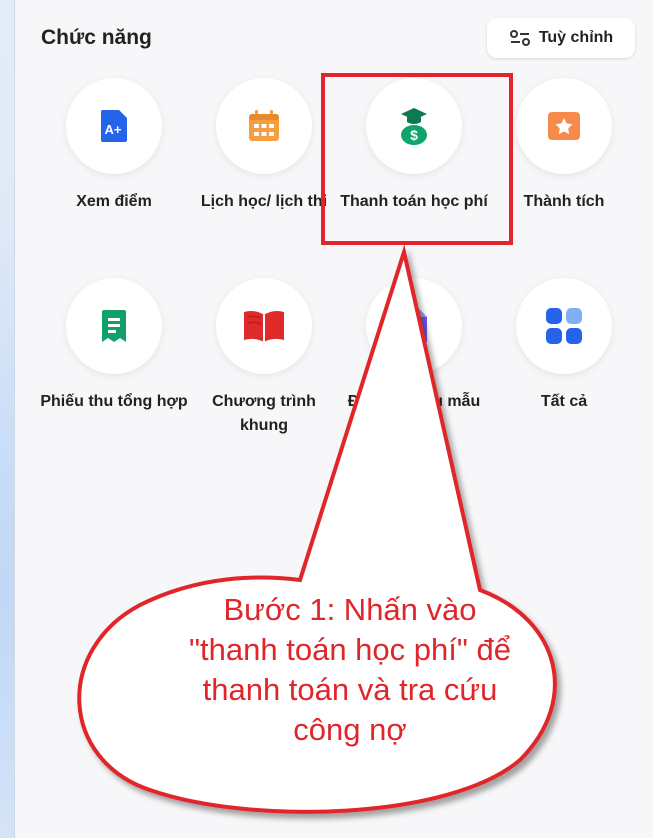  I want to click on callout-line: "thanh toán học phí" để, so click(350, 649).